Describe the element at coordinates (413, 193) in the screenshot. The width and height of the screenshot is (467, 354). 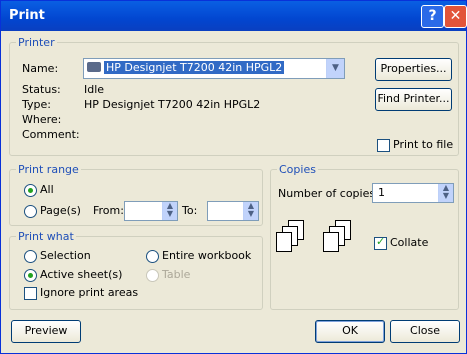
I see `number-of-copies-input: 1 ▲ ▼` at that location.